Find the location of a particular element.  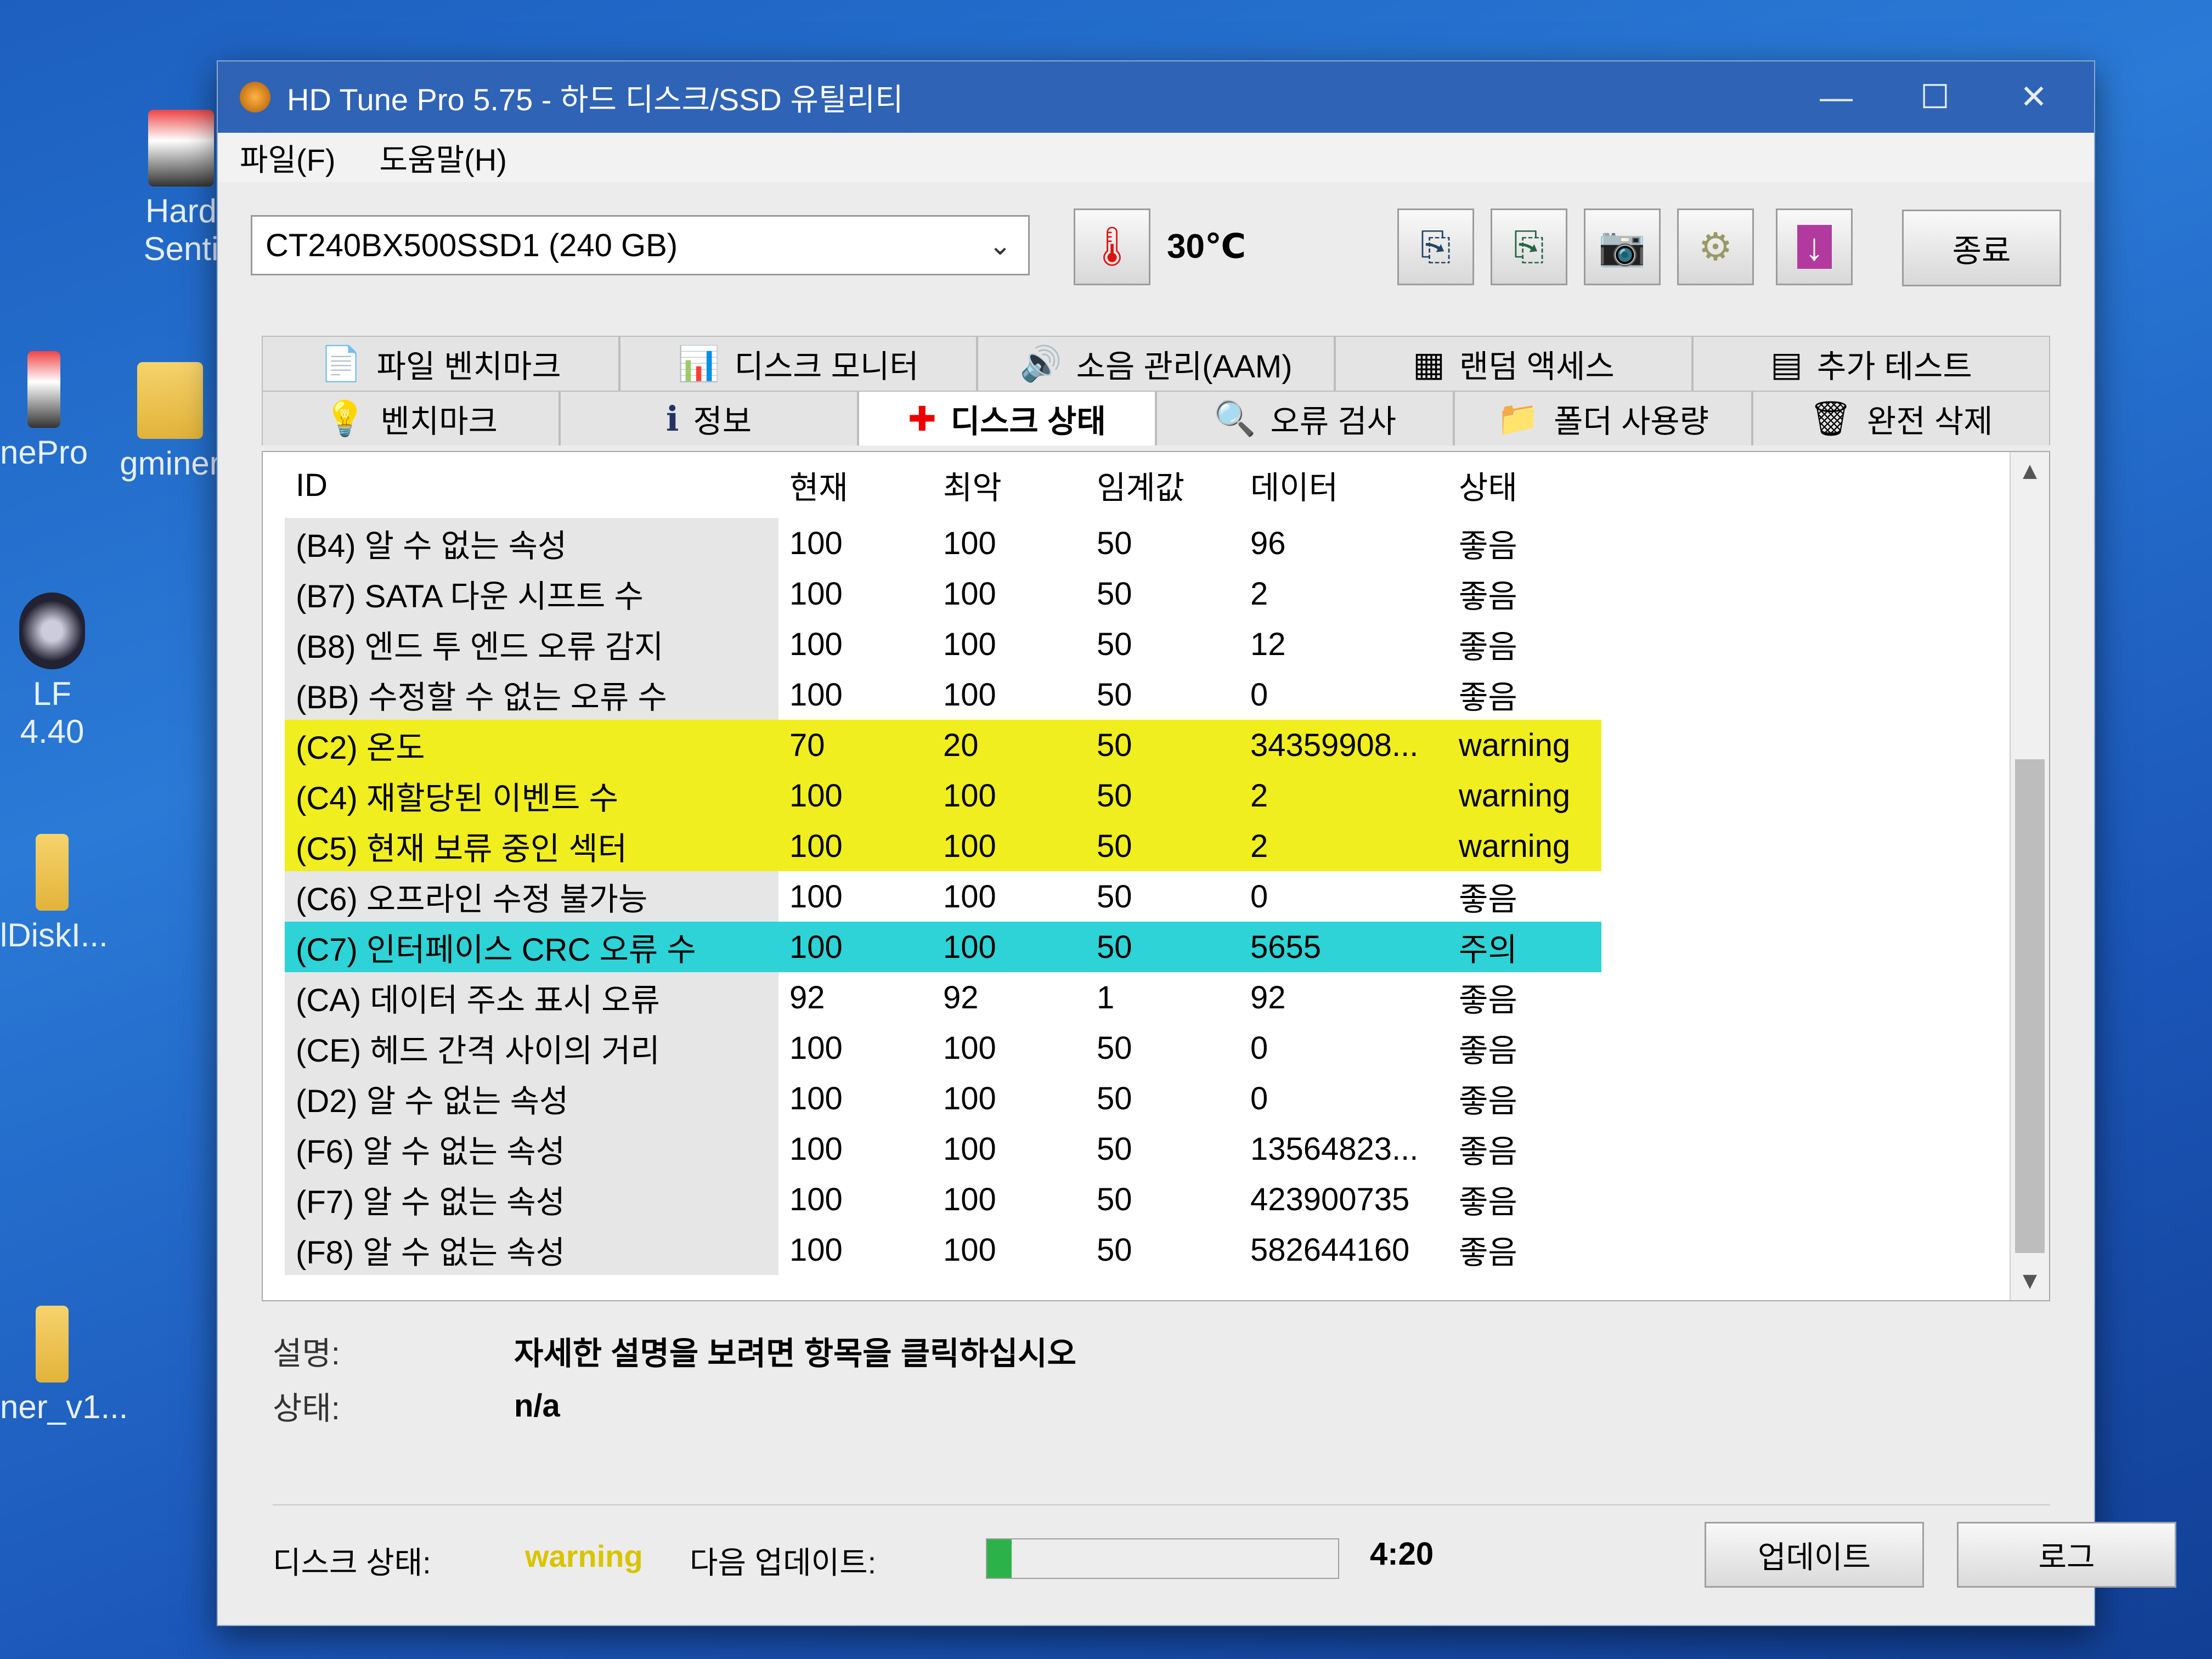

cell-current: 92 is located at coordinates (807, 997).